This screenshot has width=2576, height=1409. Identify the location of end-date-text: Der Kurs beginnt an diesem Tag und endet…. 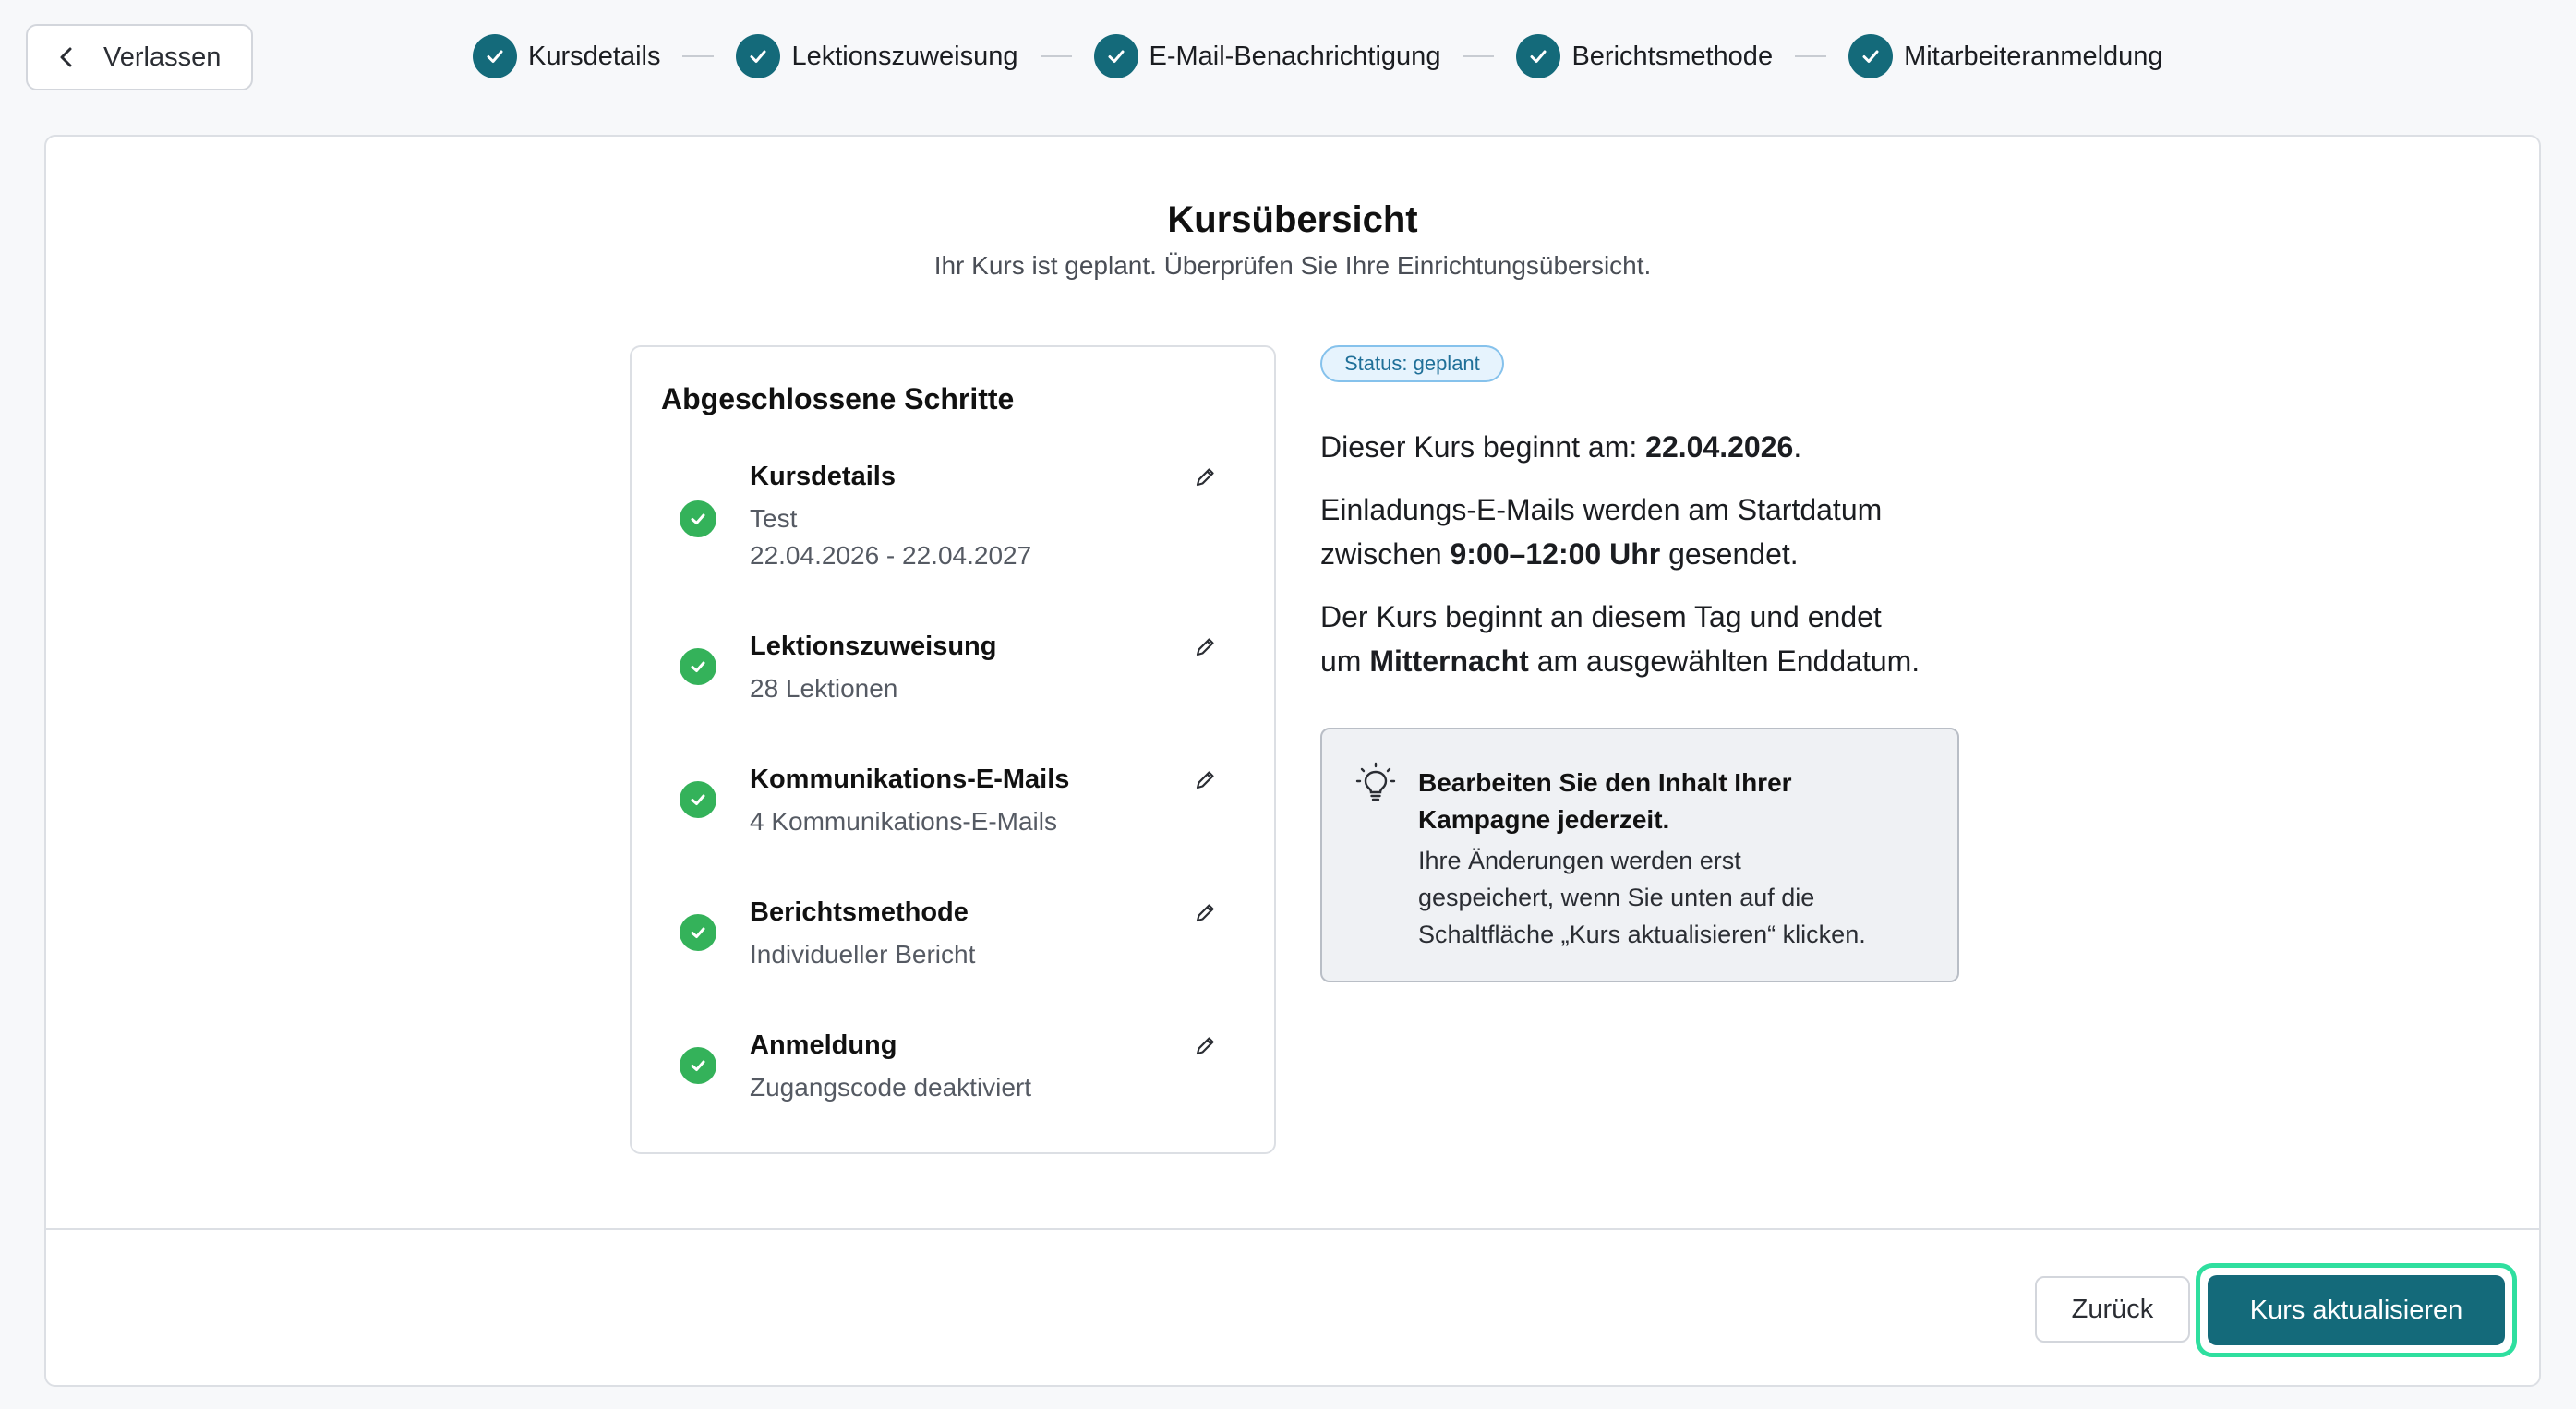
(1620, 639).